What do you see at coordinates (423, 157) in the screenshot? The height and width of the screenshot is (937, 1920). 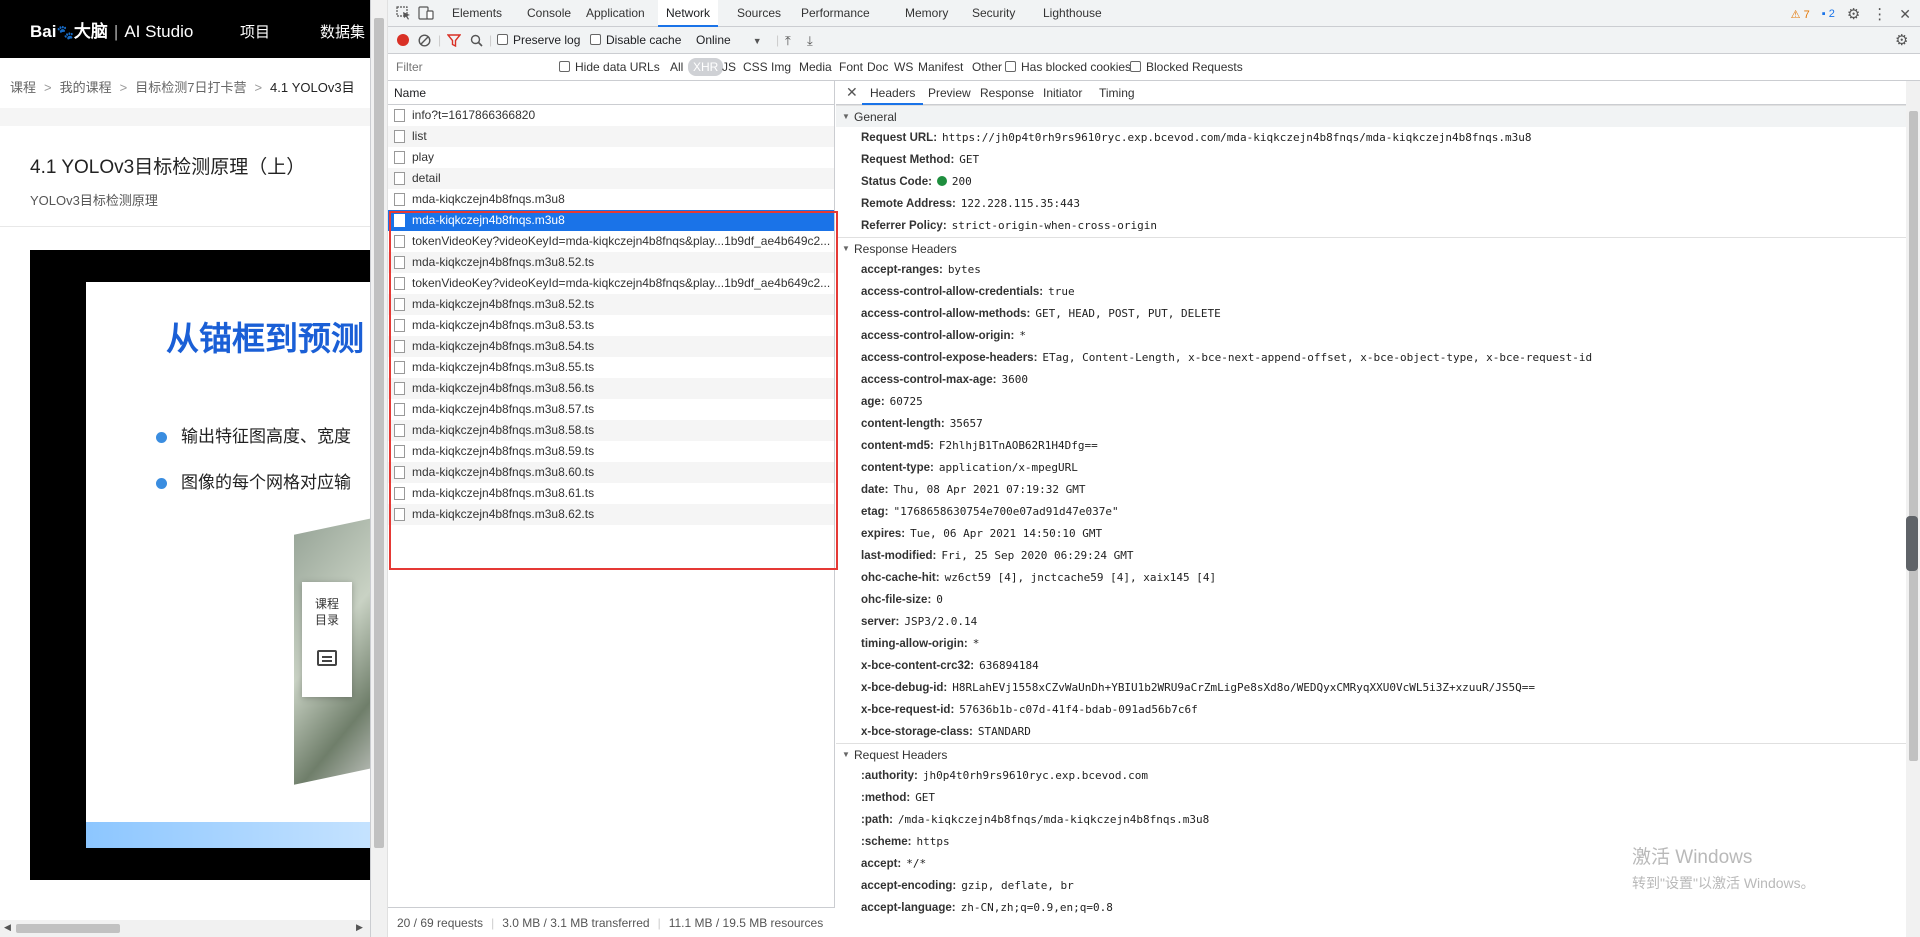 I see `request-name: play` at bounding box center [423, 157].